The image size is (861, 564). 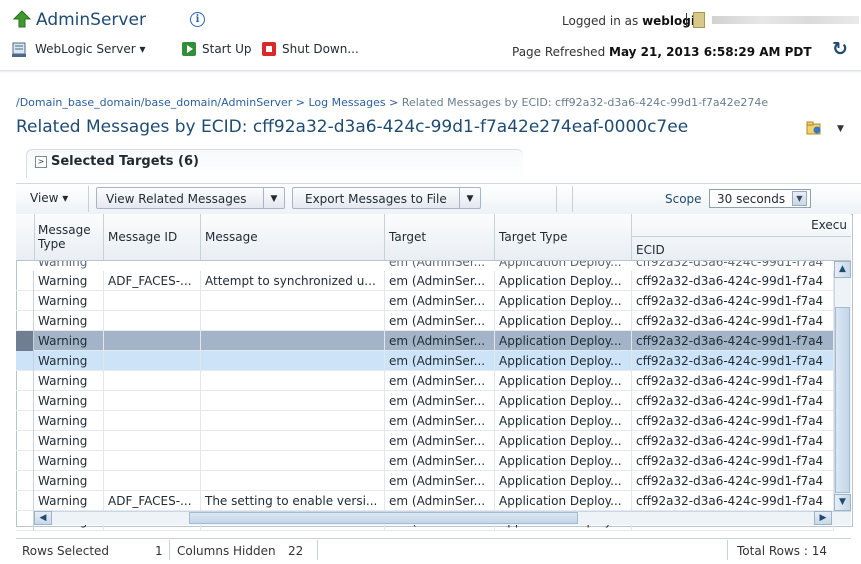 I want to click on cut-row-type: Warning, so click(x=63, y=265).